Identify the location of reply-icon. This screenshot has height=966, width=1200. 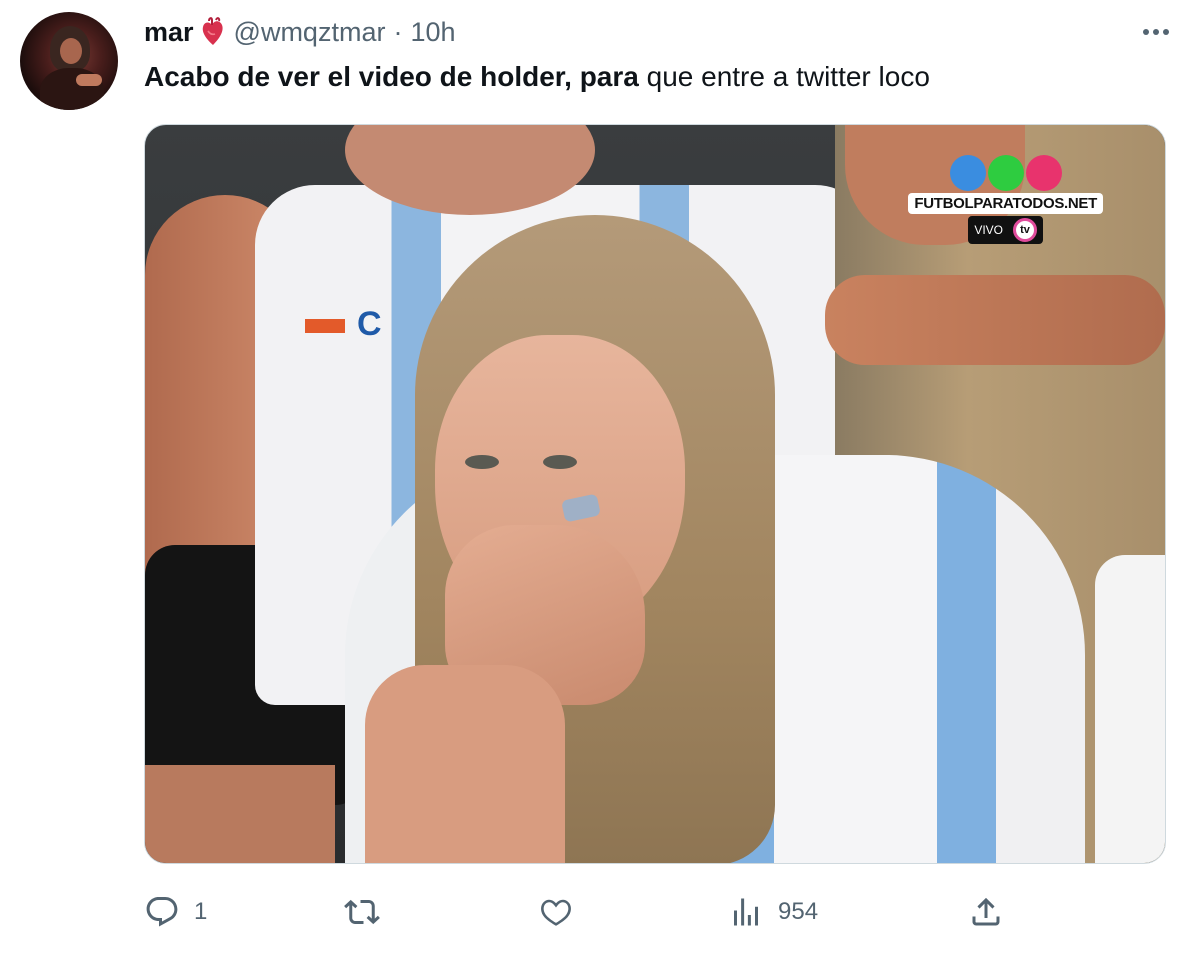
(162, 912).